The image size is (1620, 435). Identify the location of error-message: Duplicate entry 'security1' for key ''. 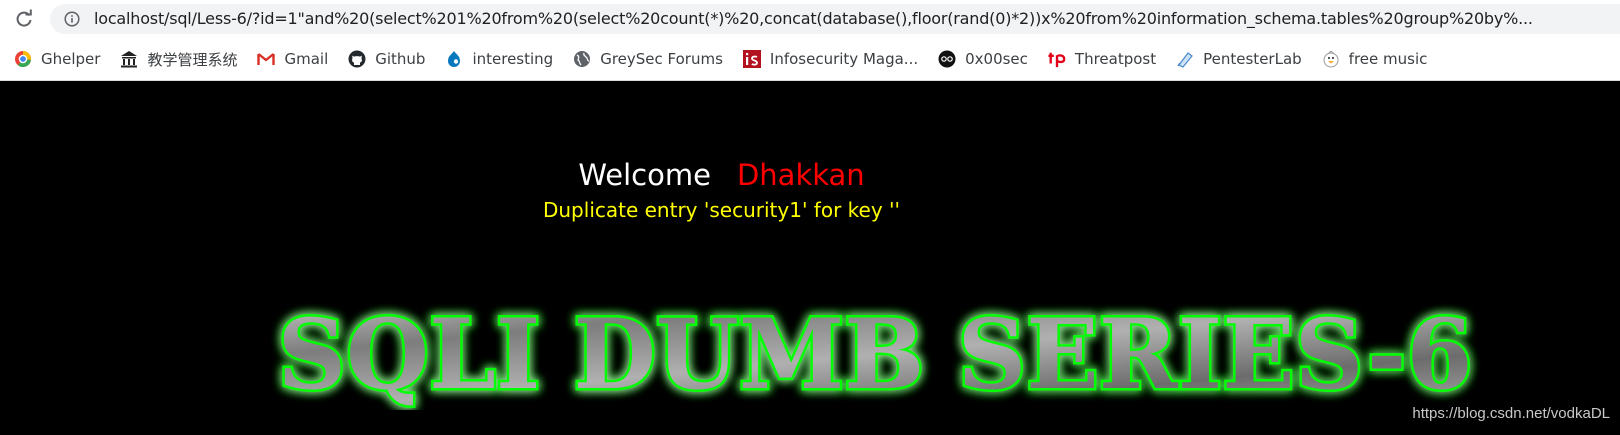
(721, 210).